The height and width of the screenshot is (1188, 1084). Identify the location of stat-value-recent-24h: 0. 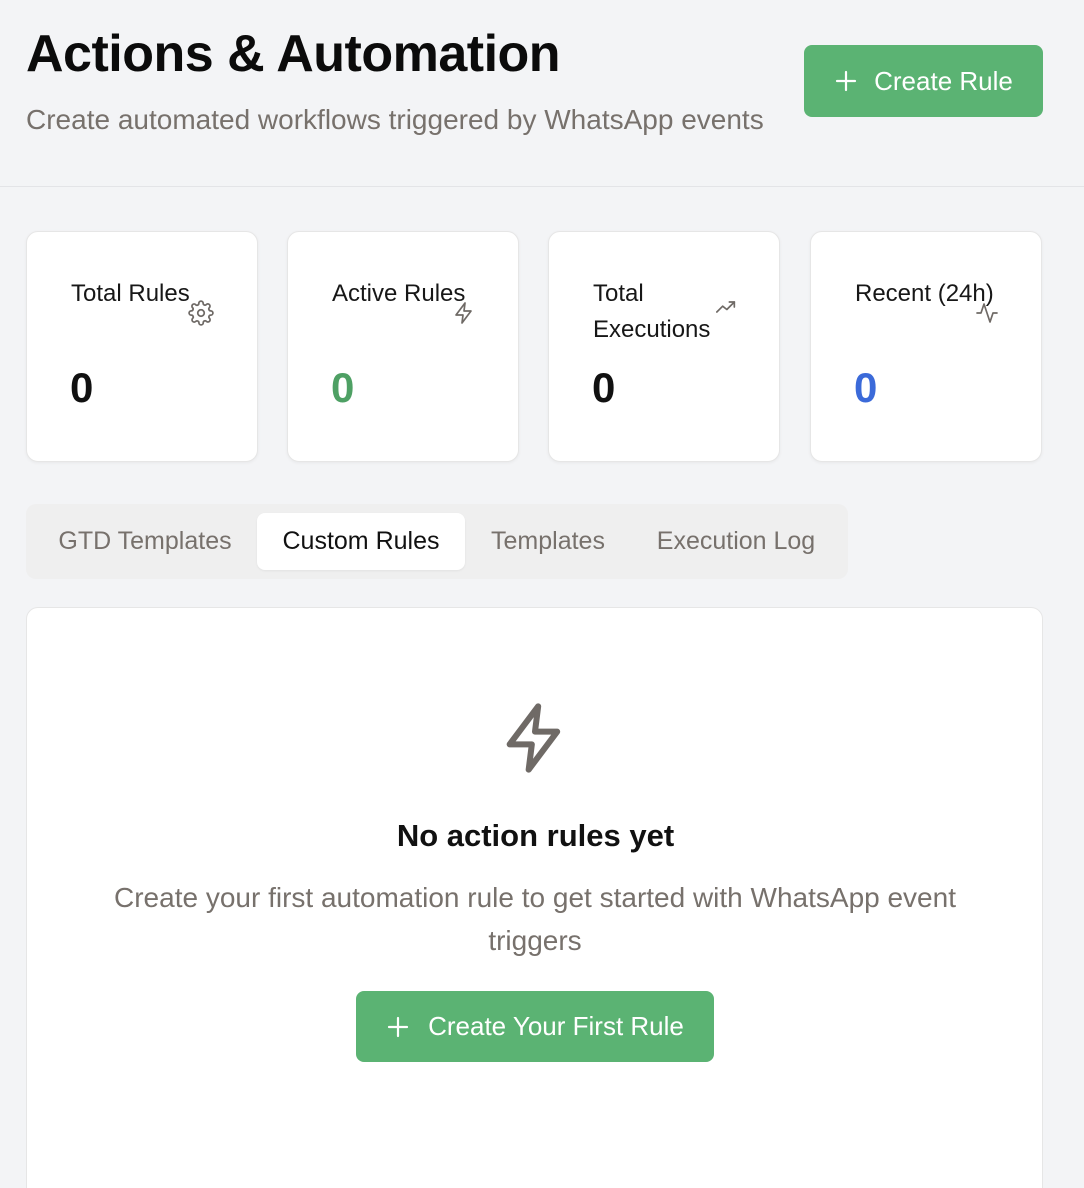
(866, 387).